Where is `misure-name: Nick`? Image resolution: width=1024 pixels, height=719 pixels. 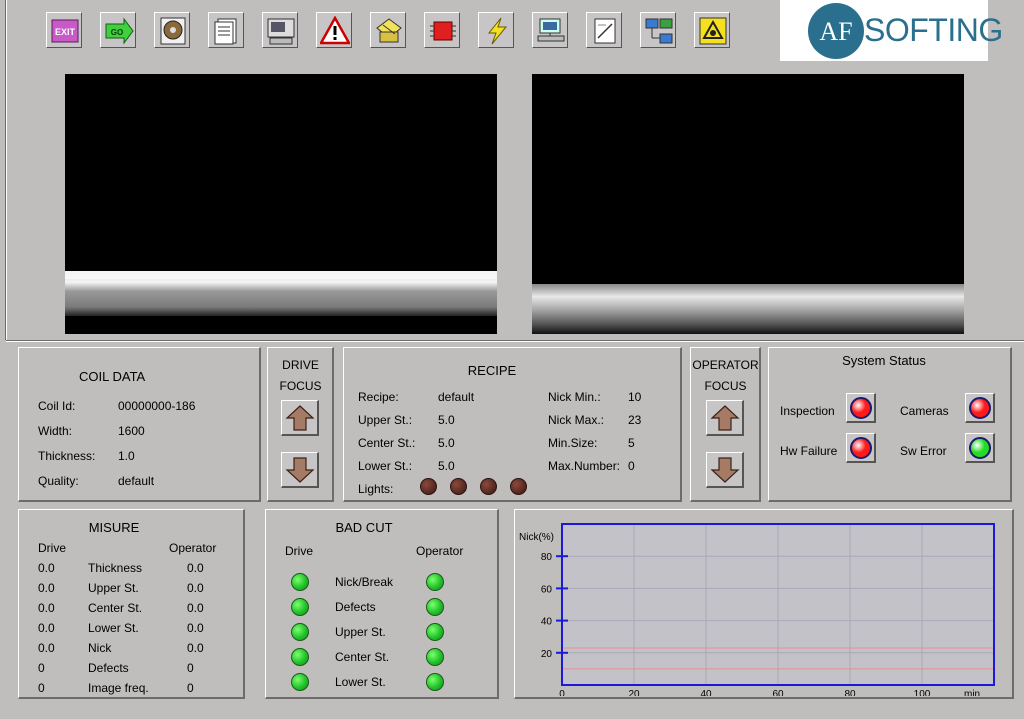 misure-name: Nick is located at coordinates (100, 648).